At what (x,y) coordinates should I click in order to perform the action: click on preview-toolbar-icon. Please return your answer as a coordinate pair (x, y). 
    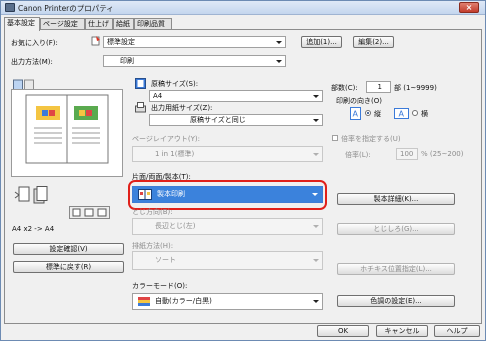
    Looking at the image, I should click on (89, 212).